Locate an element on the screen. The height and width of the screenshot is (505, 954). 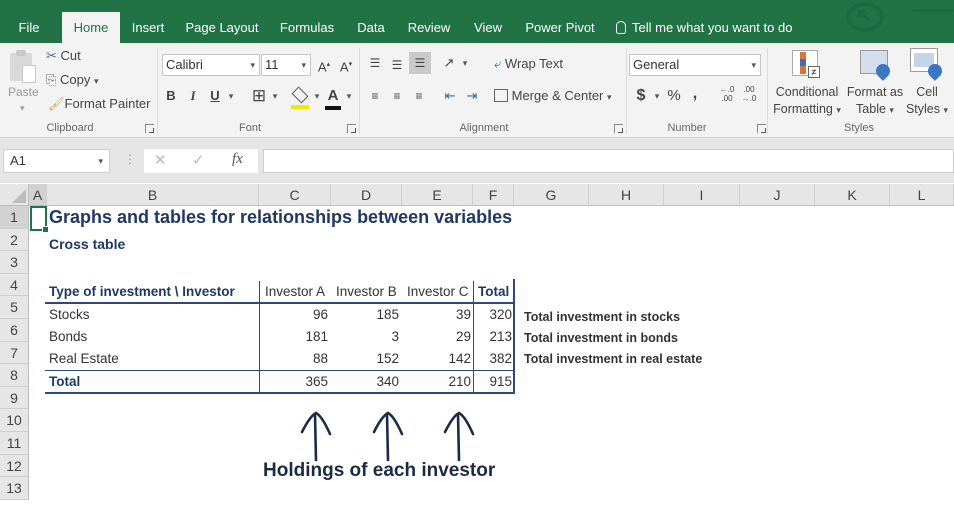
row-header-9: 9 is located at coordinates (14, 398).